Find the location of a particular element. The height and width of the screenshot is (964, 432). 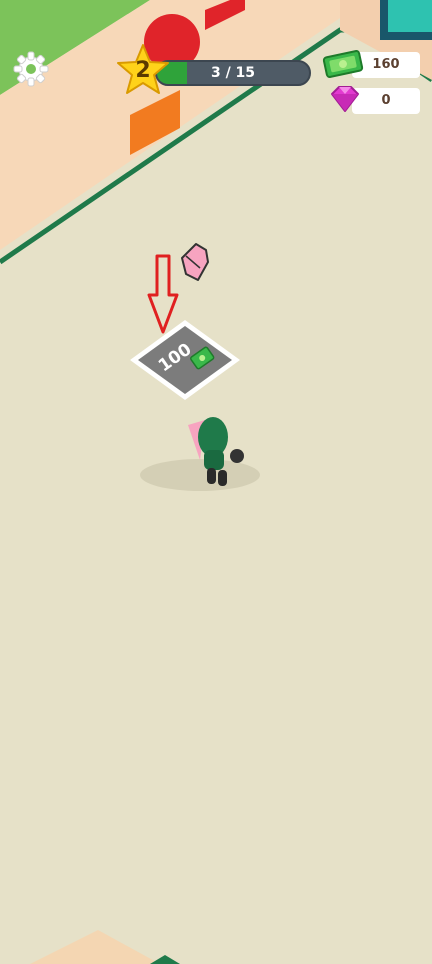

settings-gear-icon is located at coordinates (31, 69).